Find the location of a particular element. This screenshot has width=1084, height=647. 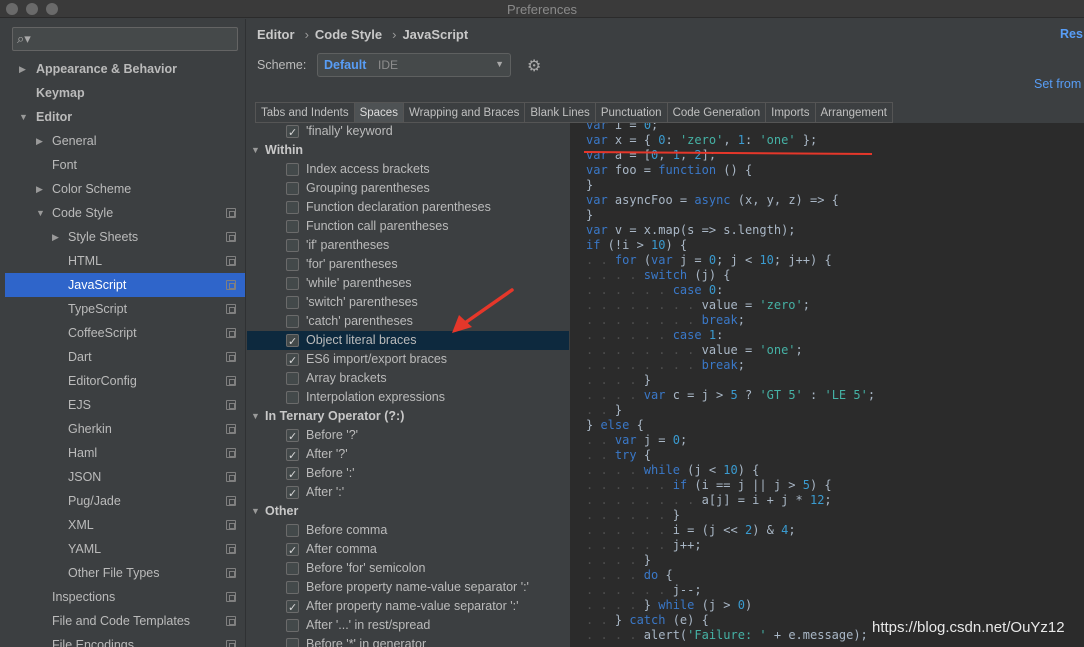

gear-icon: ⚙ is located at coordinates (534, 66).